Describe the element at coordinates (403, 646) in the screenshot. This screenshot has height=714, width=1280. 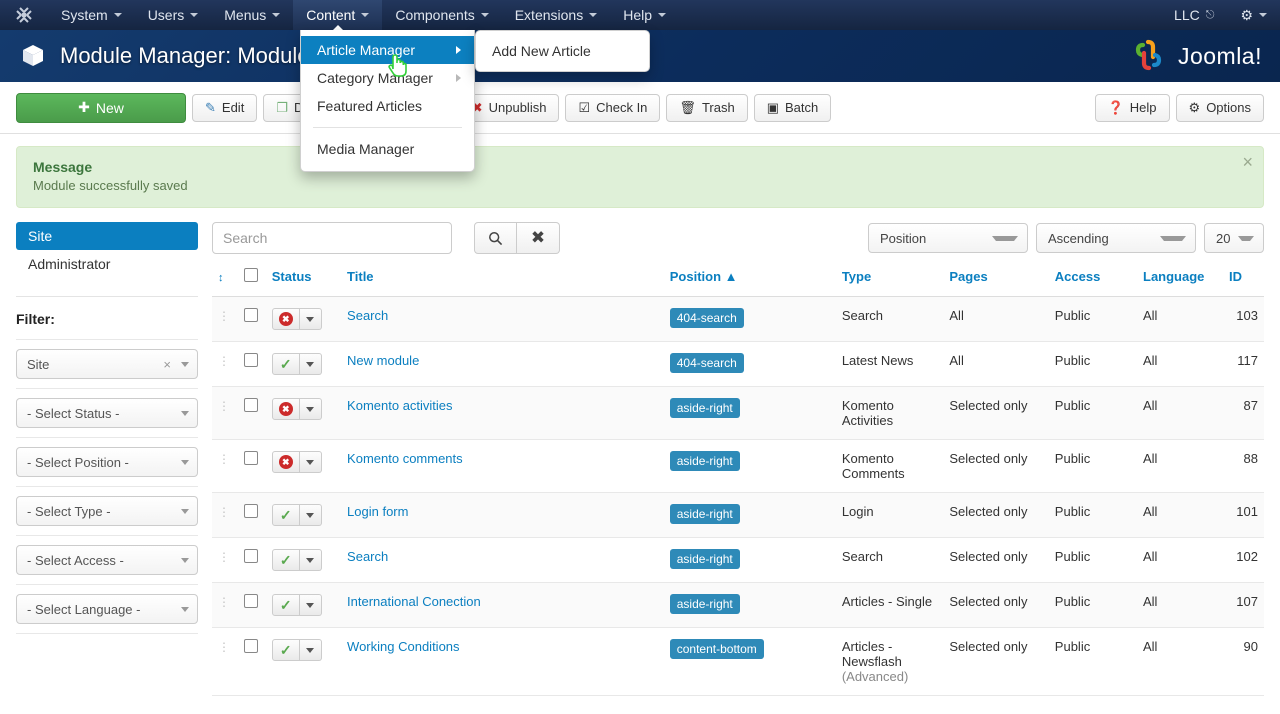
I see `row-title-link: Working Conditions` at that location.